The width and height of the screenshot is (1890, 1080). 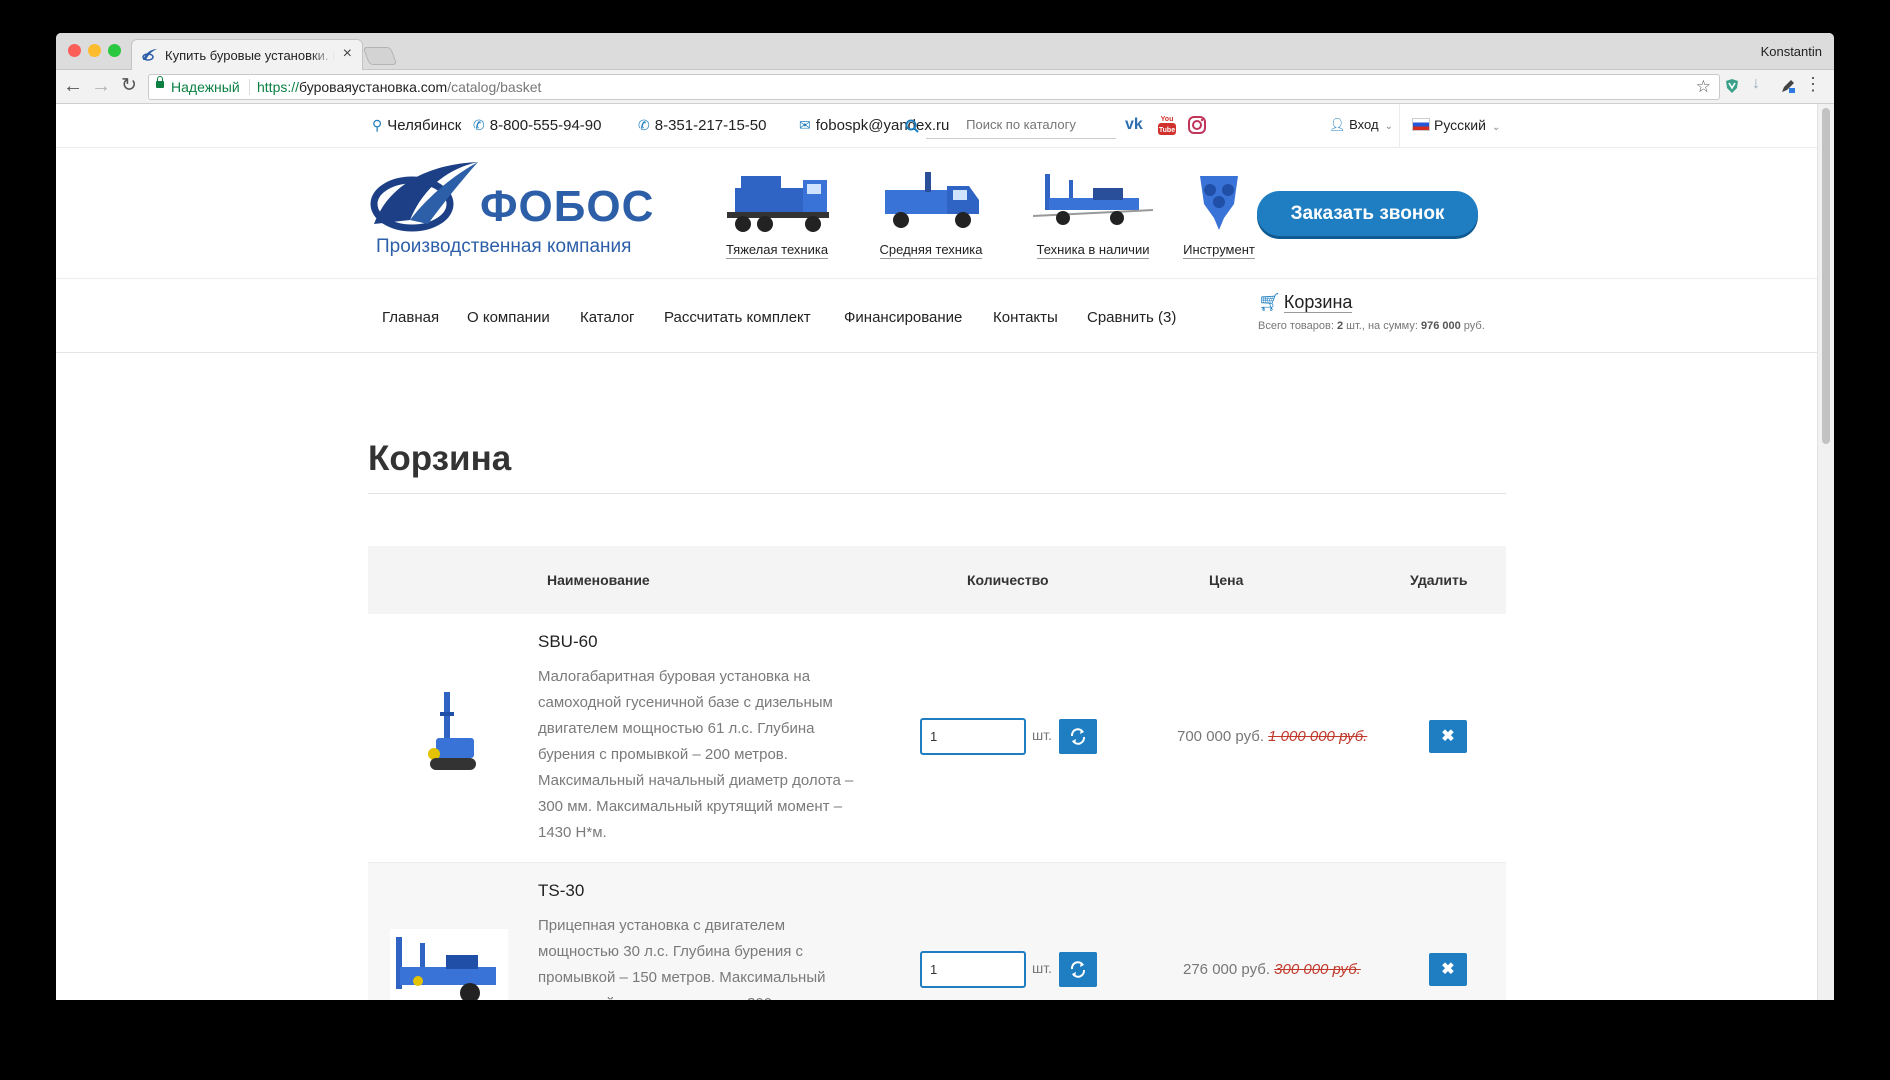 I want to click on language-selector: Русский ⌄, so click(x=1456, y=125).